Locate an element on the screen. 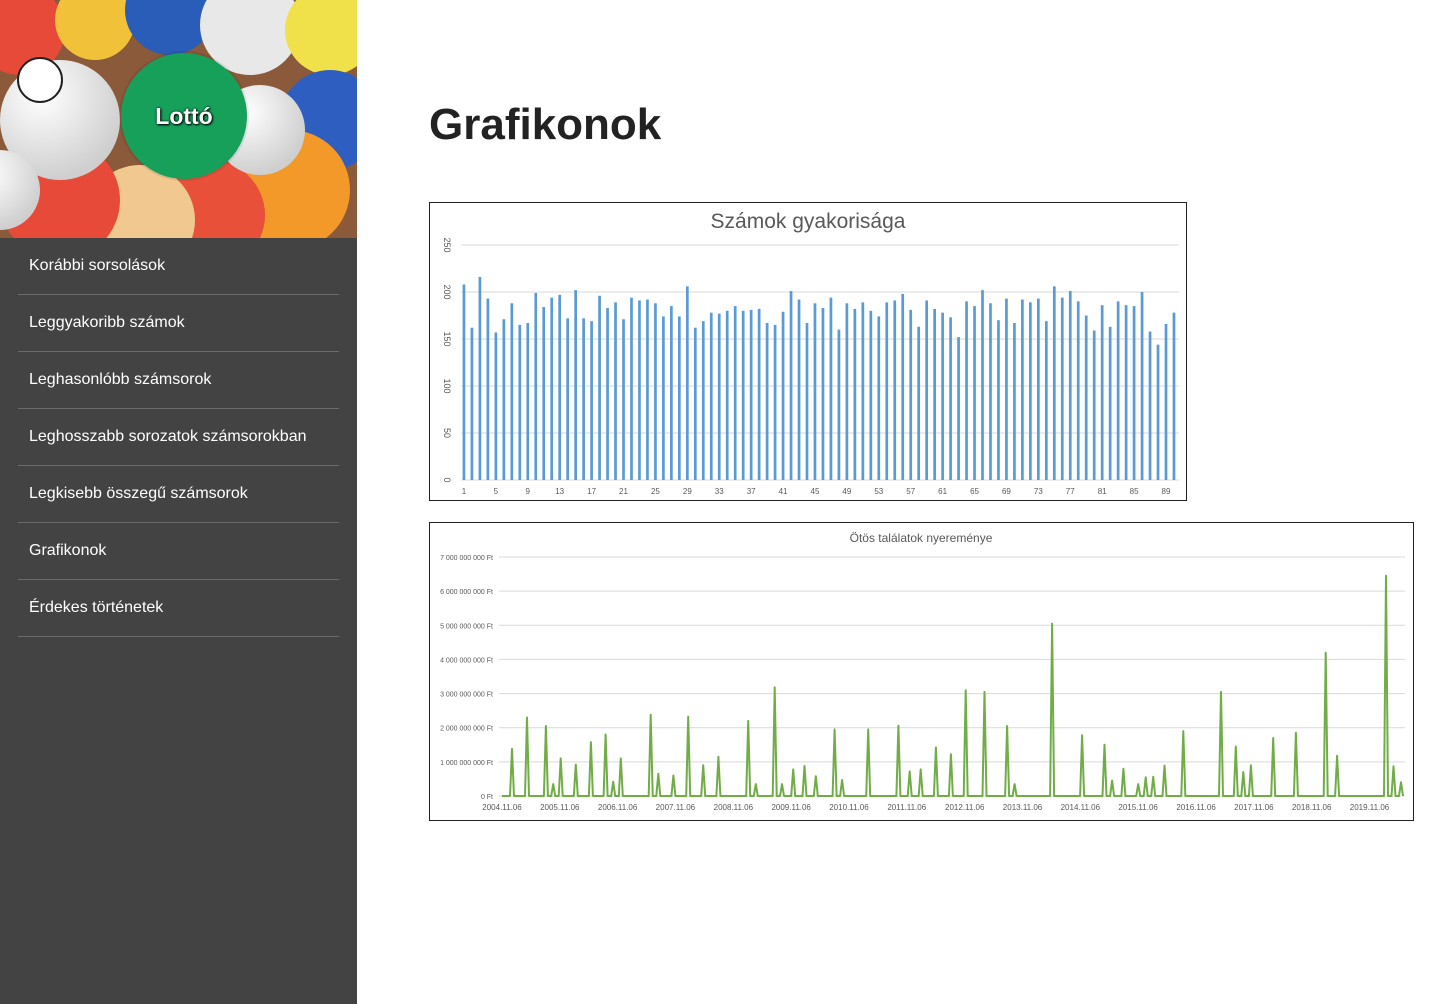 Image resolution: width=1429 pixels, height=1004 pixels. sidebar-item-label: Leghosszabb sorozatok számsorokban is located at coordinates (168, 437).